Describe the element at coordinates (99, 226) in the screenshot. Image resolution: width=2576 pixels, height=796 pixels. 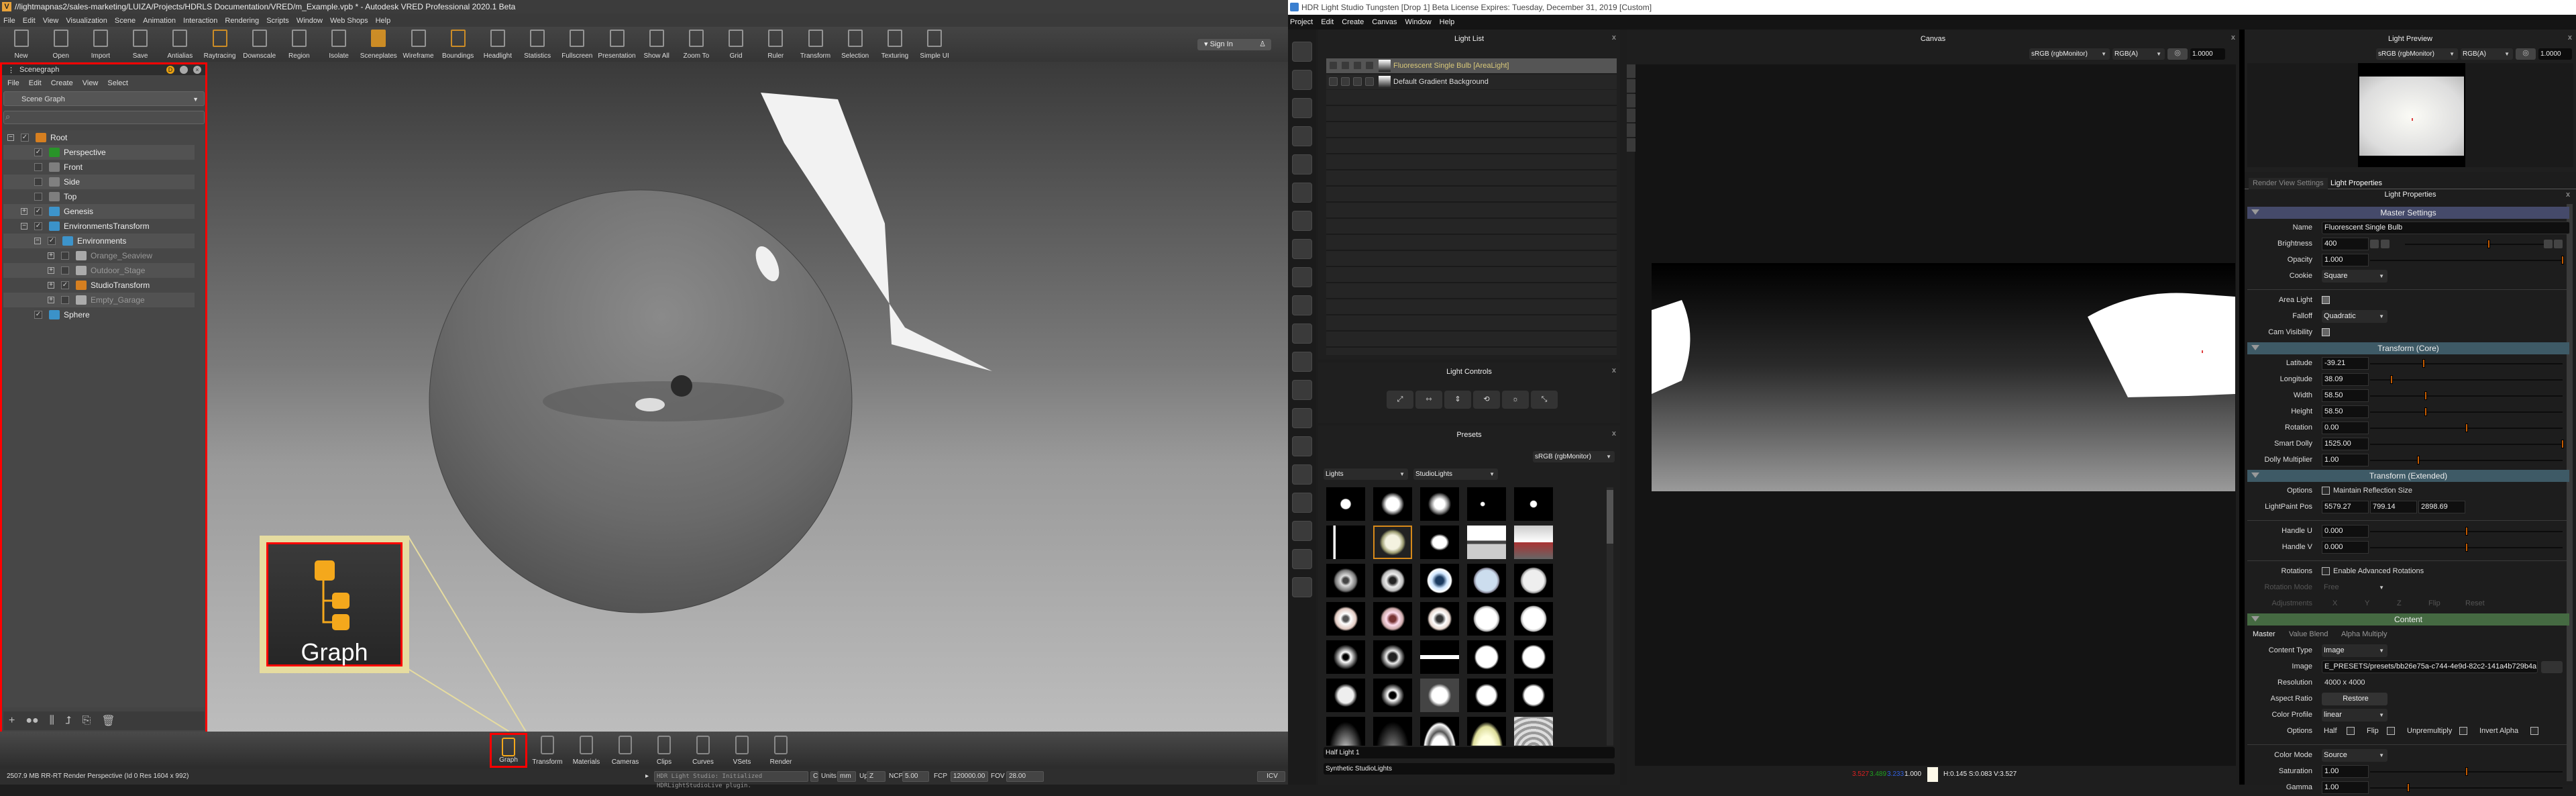
I see `tree-node: − ✓ EnvironmentsTransform` at that location.